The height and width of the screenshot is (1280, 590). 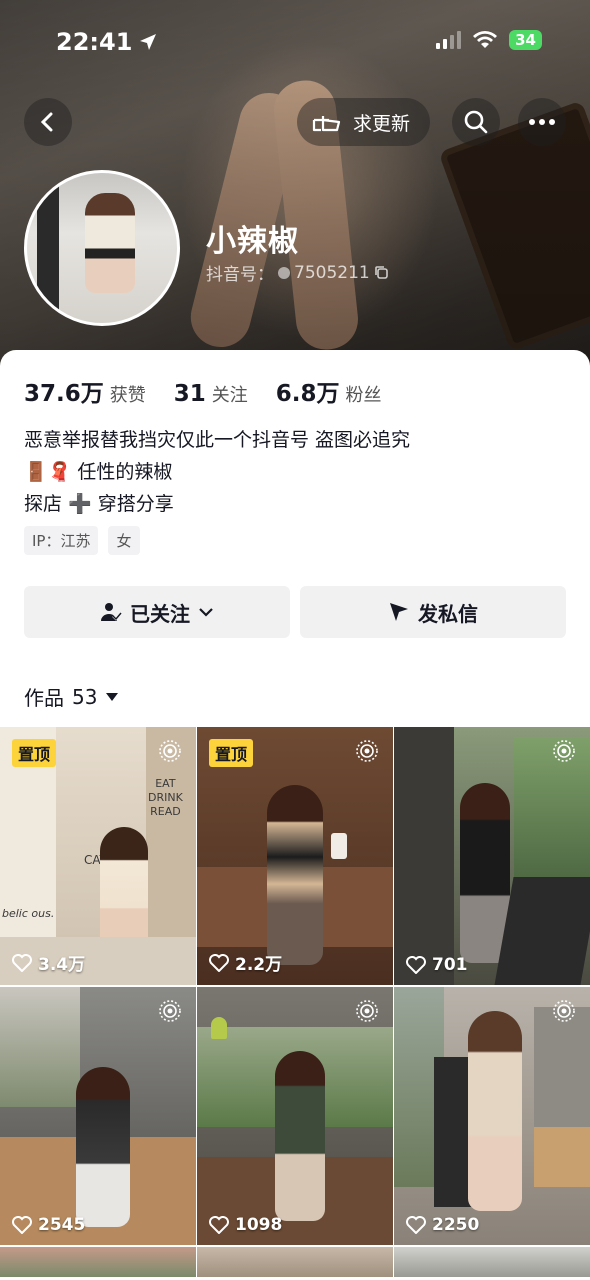 I want to click on works-count: 53, so click(x=85, y=696).